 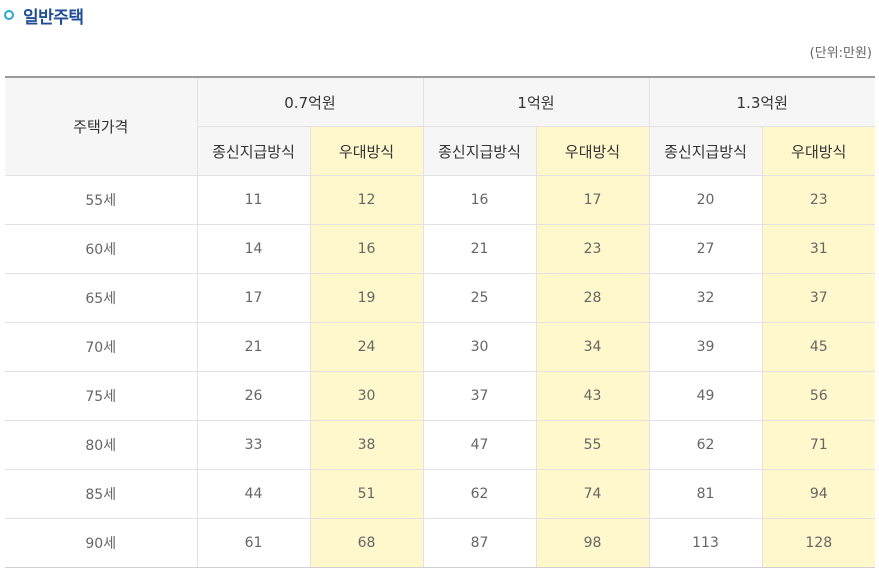 What do you see at coordinates (366, 200) in the screenshot?
I see `value-cell: 12` at bounding box center [366, 200].